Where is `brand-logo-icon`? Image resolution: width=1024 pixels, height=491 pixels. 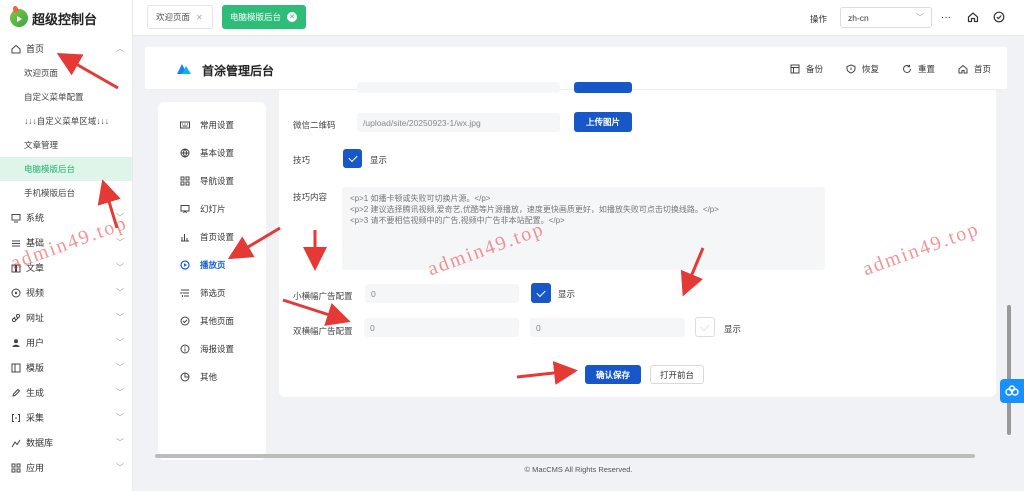 brand-logo-icon is located at coordinates (184, 69).